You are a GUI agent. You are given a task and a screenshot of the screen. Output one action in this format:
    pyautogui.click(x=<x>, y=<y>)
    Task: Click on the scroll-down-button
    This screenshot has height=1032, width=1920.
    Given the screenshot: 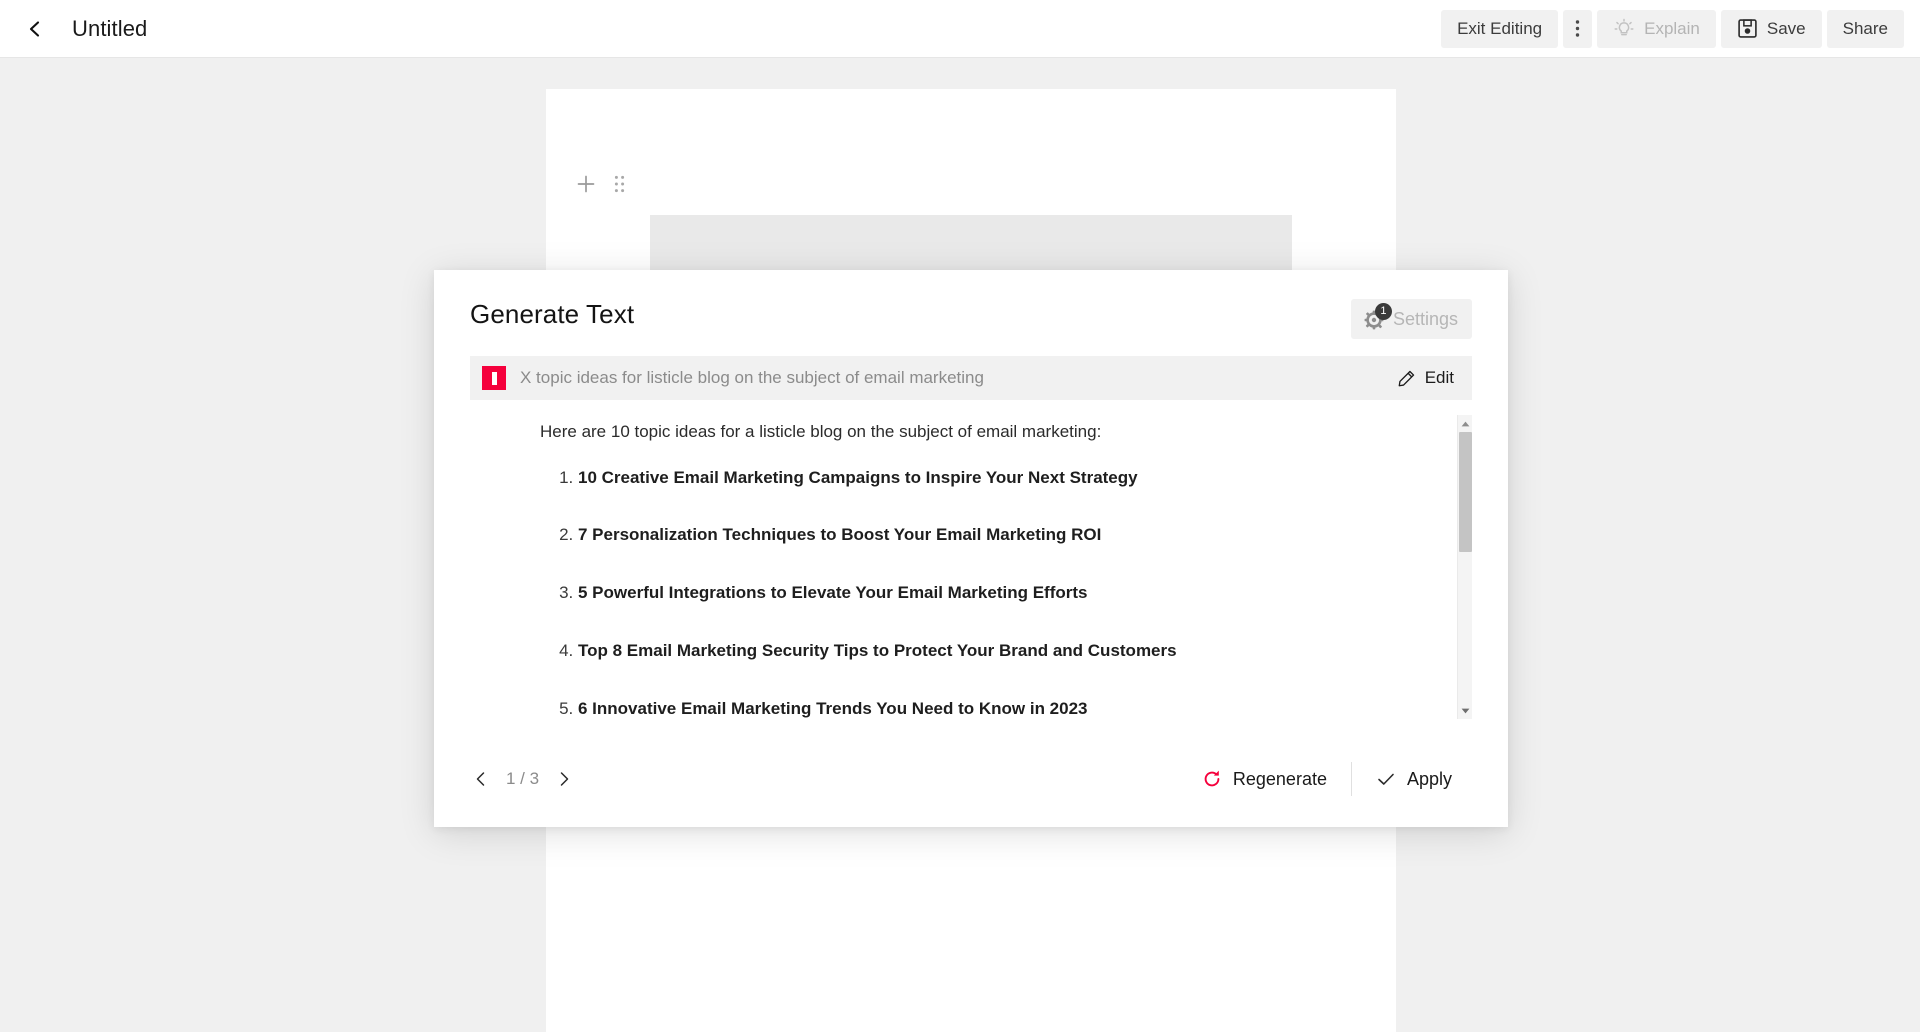 What is the action you would take?
    pyautogui.click(x=1465, y=710)
    